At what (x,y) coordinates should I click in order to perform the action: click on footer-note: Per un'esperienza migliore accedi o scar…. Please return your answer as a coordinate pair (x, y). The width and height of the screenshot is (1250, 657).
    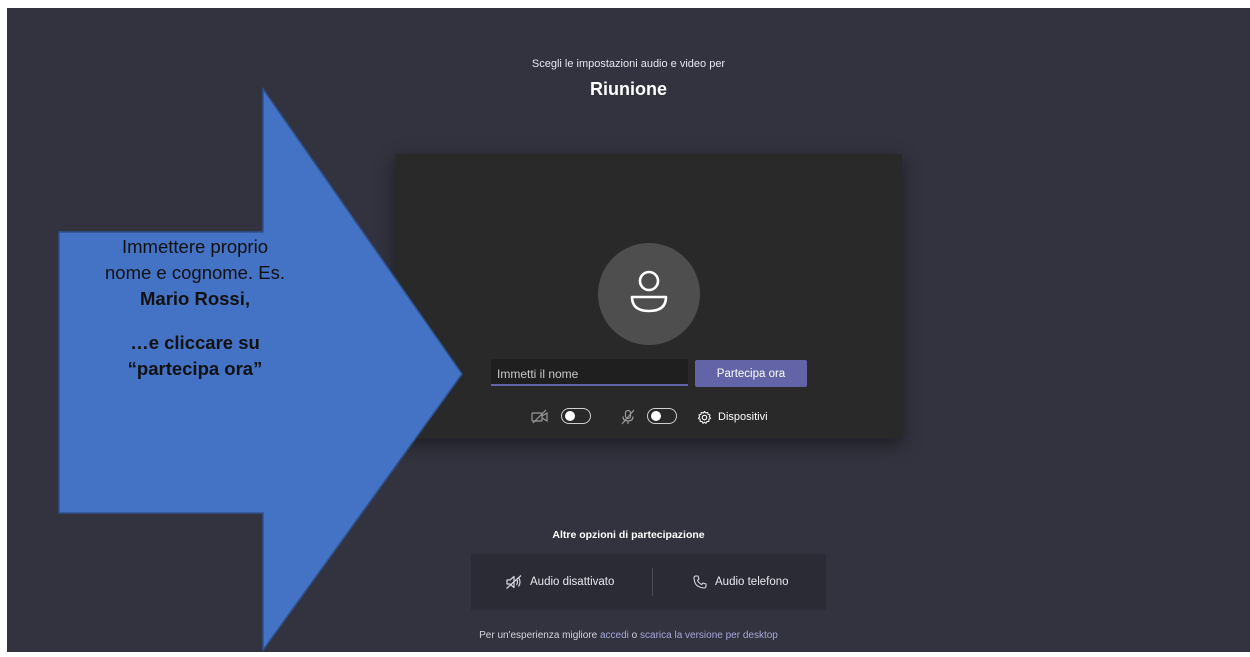
    Looking at the image, I should click on (628, 635).